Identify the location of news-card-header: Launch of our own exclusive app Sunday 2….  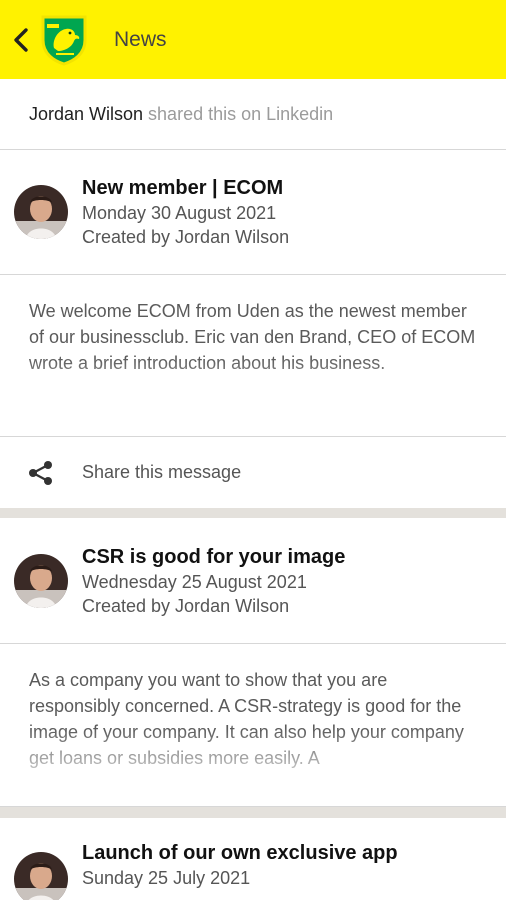
(253, 859).